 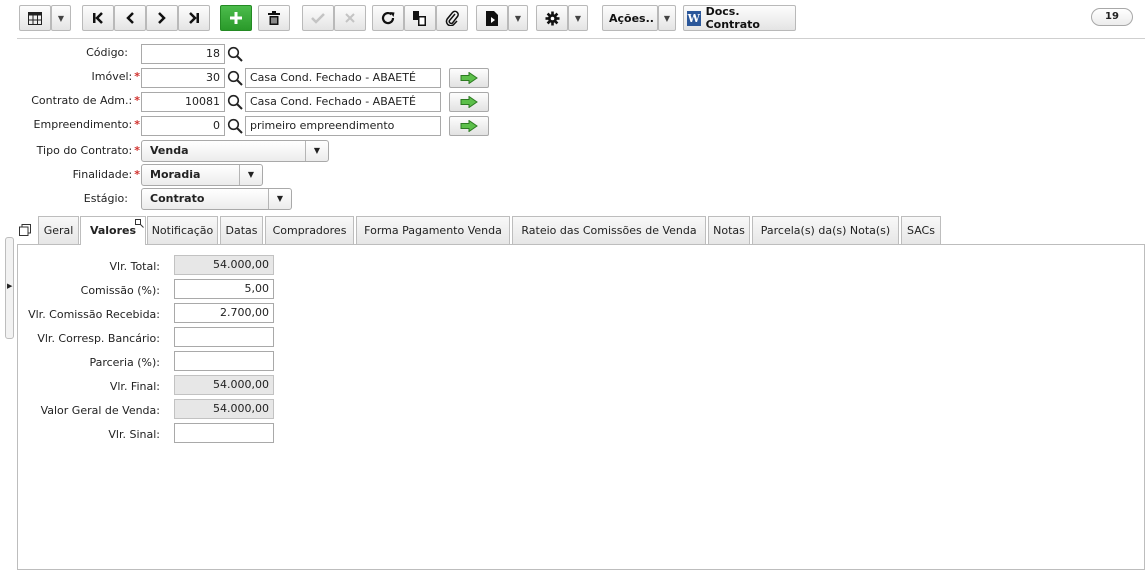 I want to click on refresh-icon, so click(x=388, y=18).